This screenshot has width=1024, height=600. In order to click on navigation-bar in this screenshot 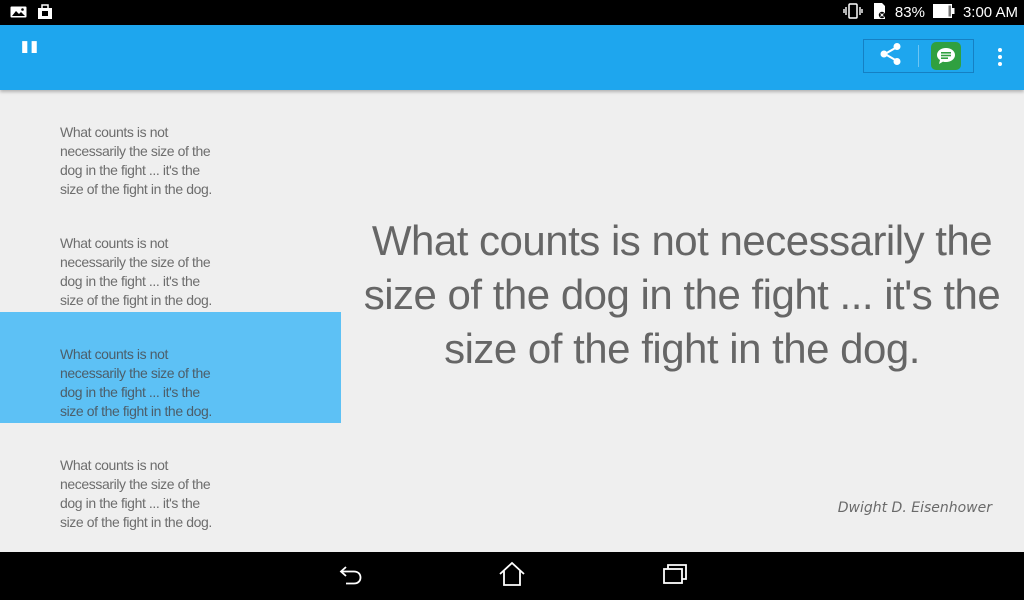, I will do `click(512, 576)`.